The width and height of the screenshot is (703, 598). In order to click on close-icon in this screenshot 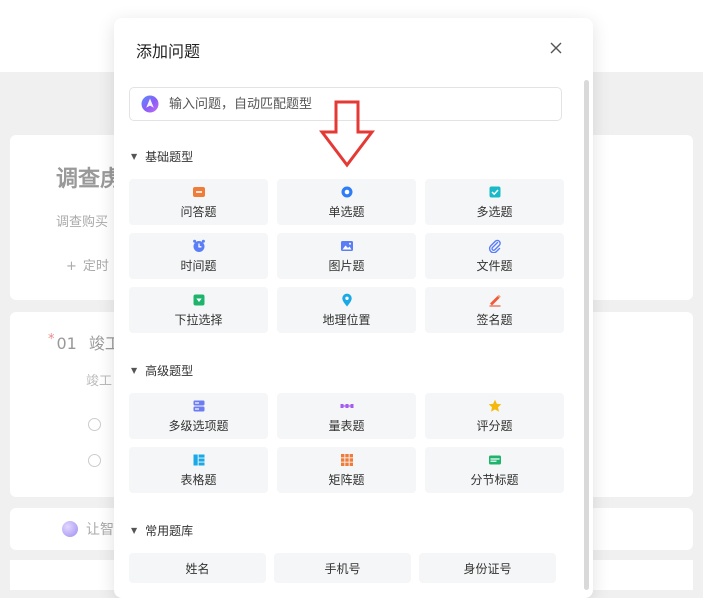, I will do `click(556, 48)`.